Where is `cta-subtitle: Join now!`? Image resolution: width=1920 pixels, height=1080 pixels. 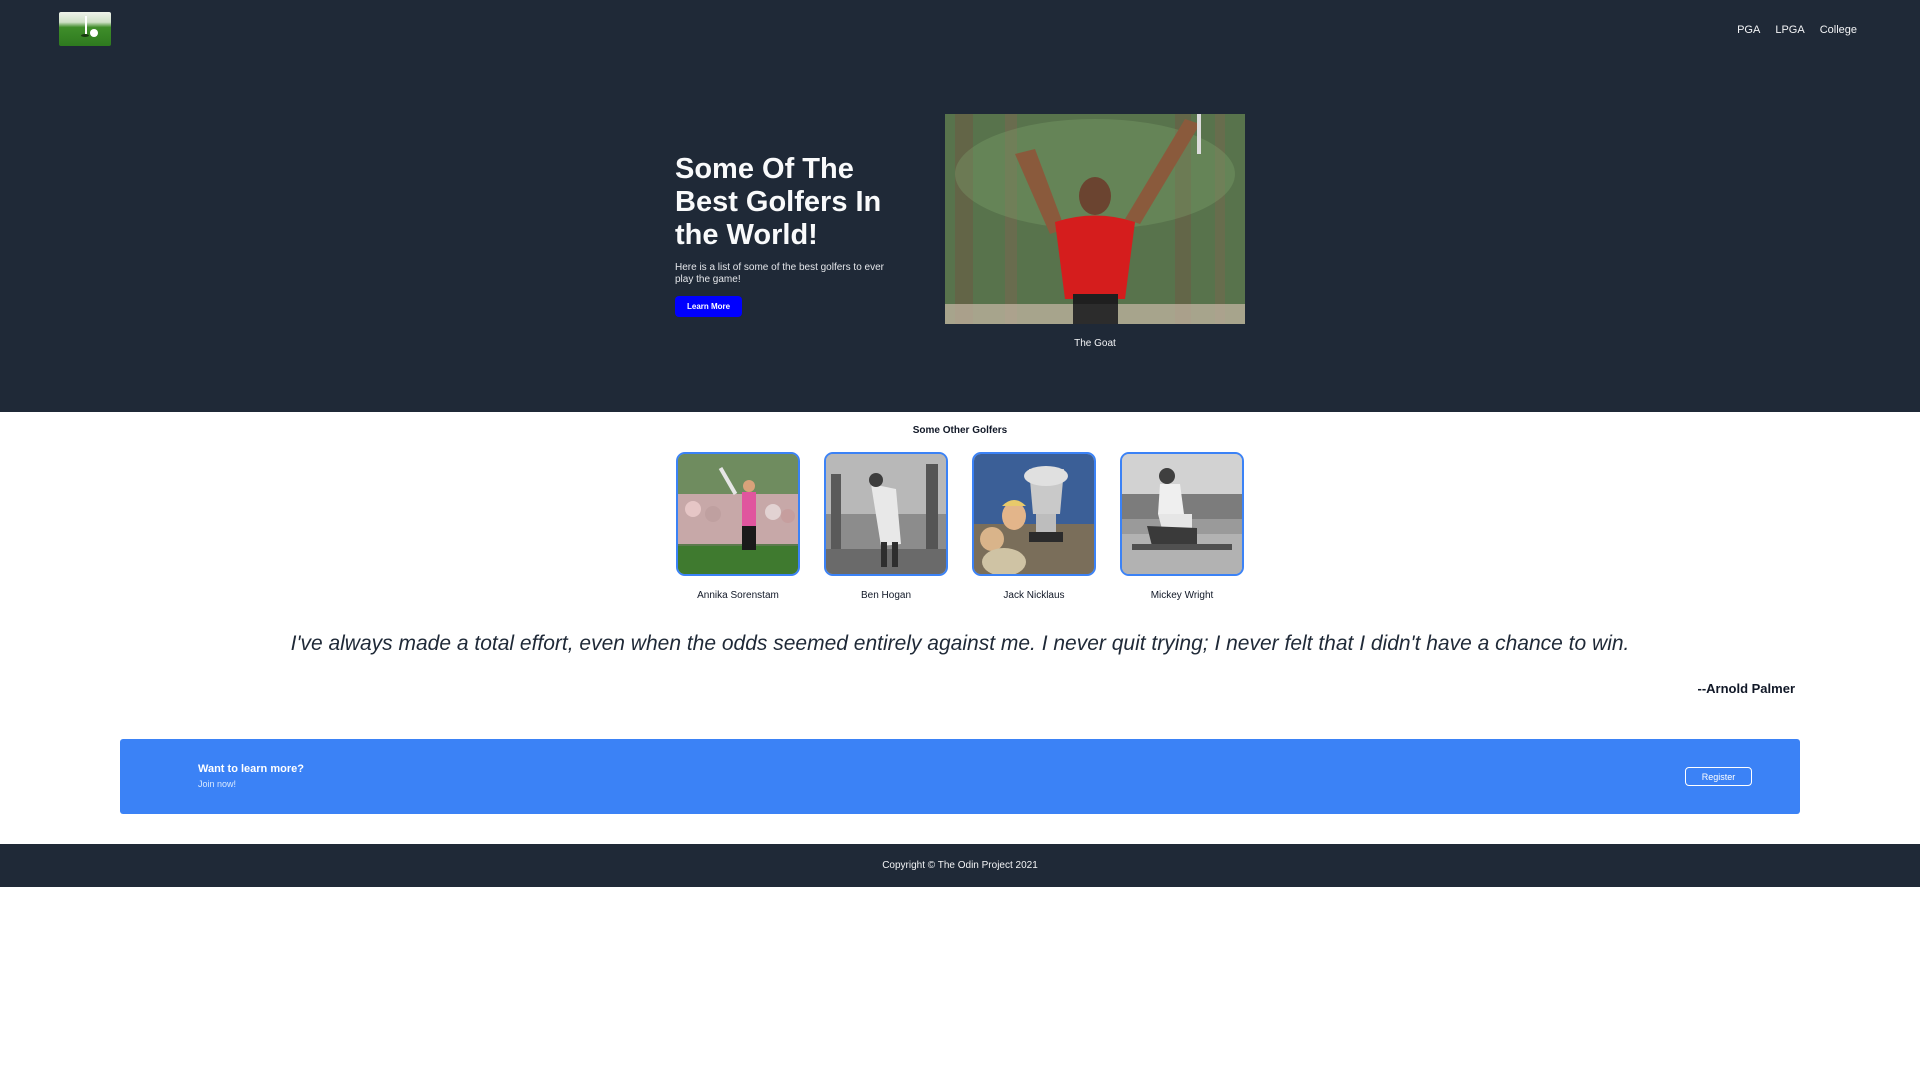 cta-subtitle: Join now! is located at coordinates (217, 784).